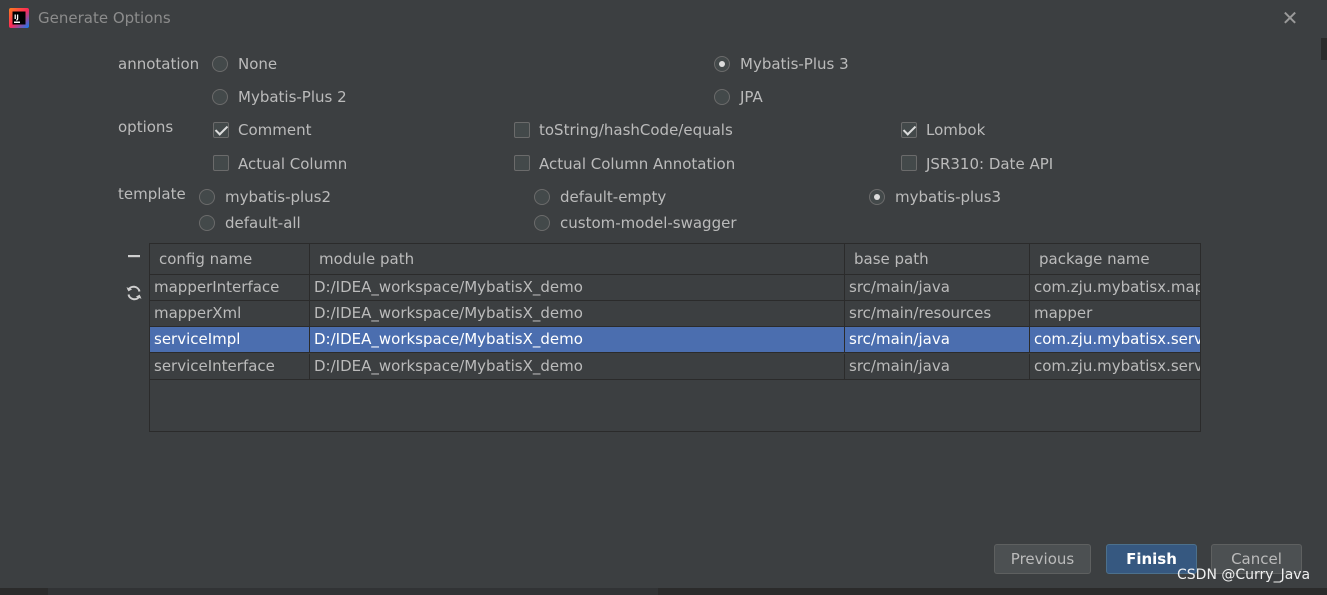 The image size is (1327, 595). Describe the element at coordinates (937, 313) in the screenshot. I see `cell-base-path: src/main/resources` at that location.